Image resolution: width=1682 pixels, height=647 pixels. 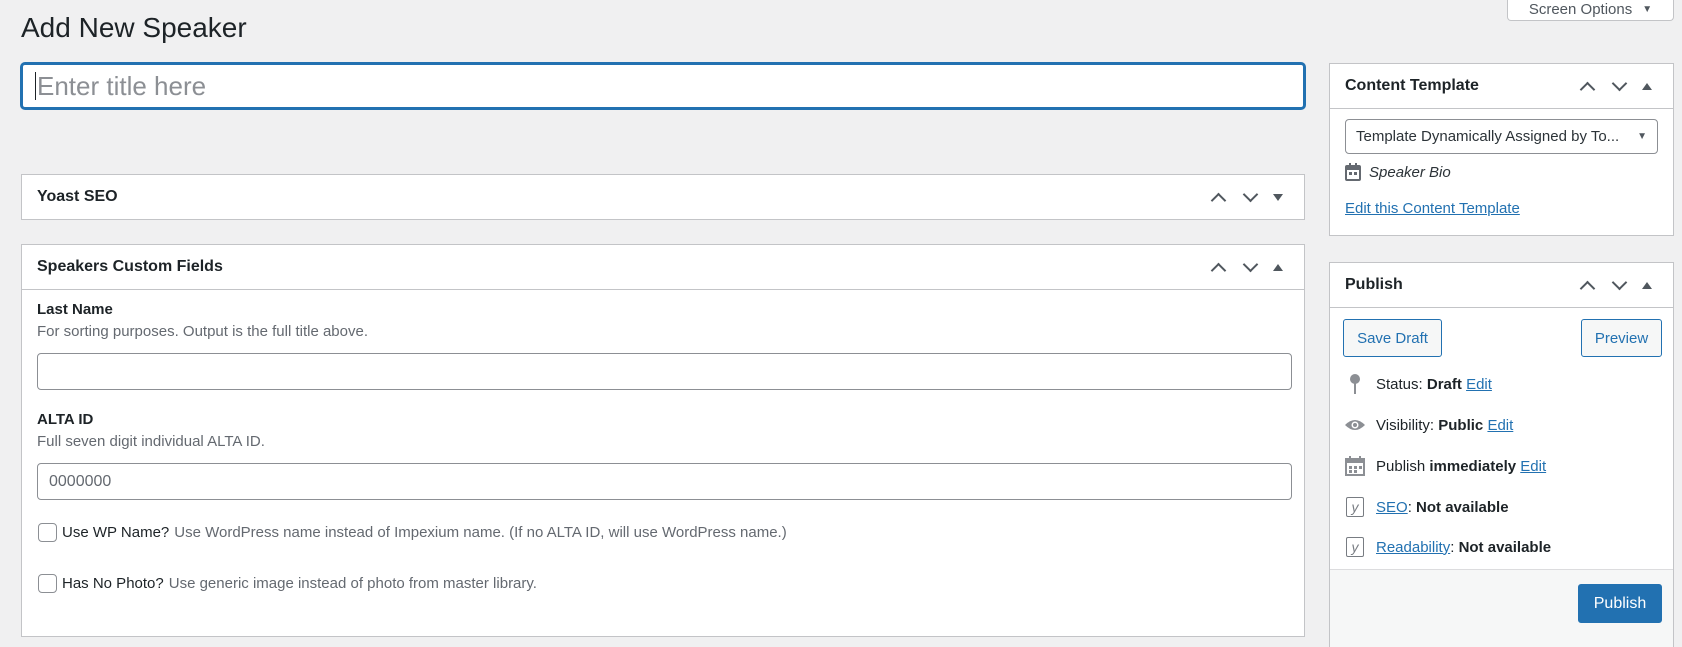 I want to click on status-label: Status:, so click(x=1399, y=384).